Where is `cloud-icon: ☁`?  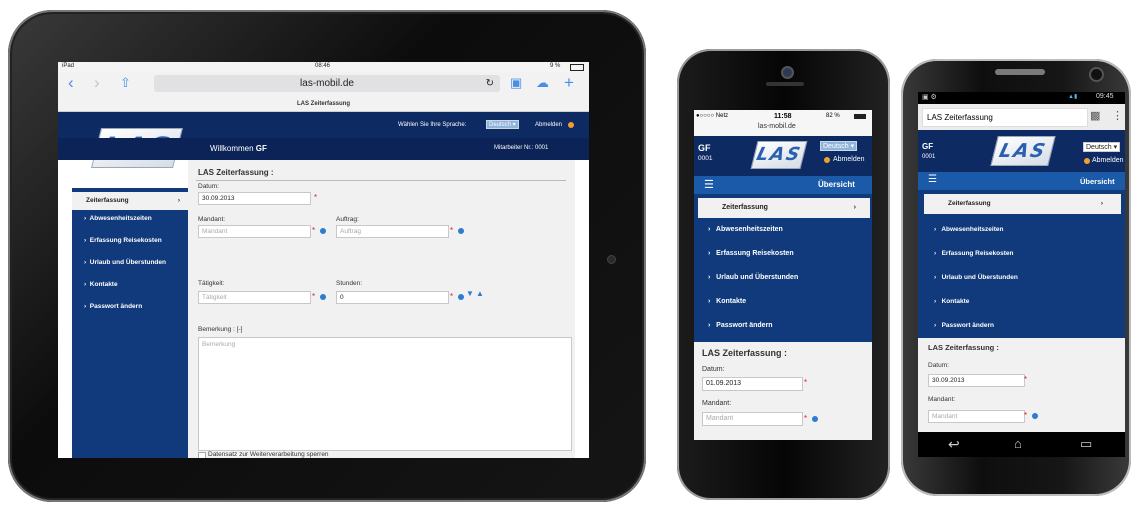
cloud-icon: ☁ is located at coordinates (542, 83).